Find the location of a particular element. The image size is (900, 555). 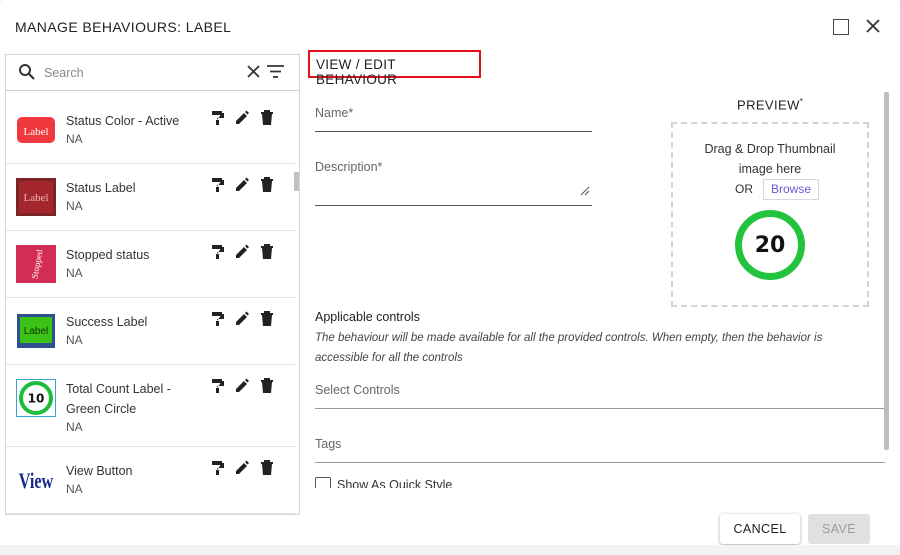

quick-style-row: Show As Quick Style is located at coordinates (595, 479).